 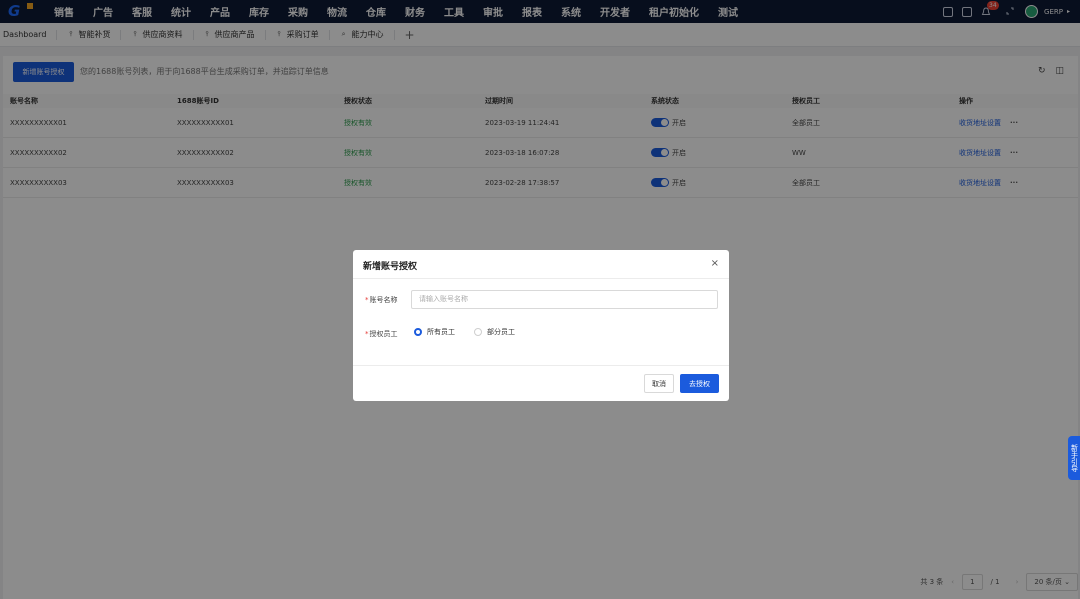 I want to click on go-authorize-button: 去授权, so click(x=699, y=383).